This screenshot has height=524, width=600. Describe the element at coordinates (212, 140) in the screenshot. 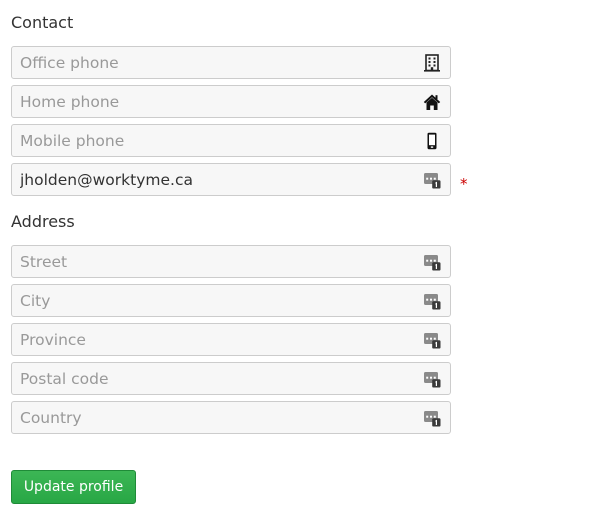

I see `mobile-phone-input` at that location.